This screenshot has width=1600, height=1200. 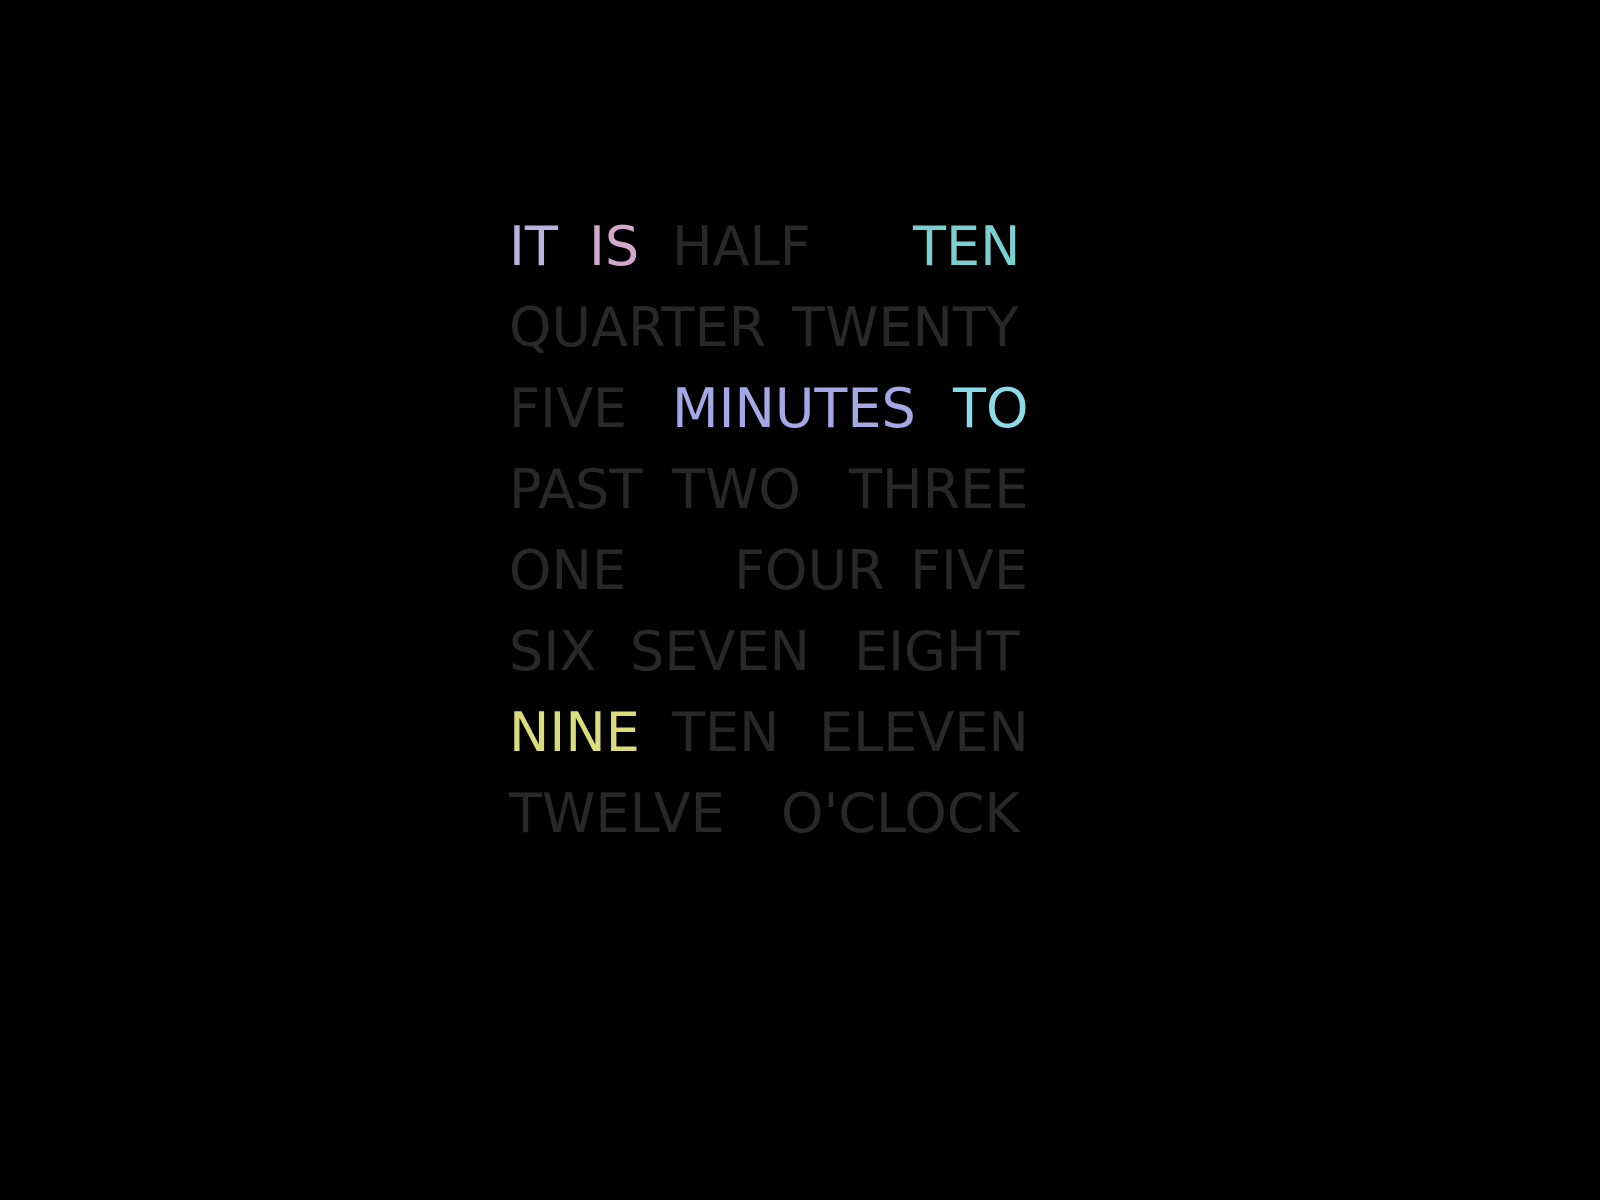 I want to click on word-to: TO, so click(x=991, y=408).